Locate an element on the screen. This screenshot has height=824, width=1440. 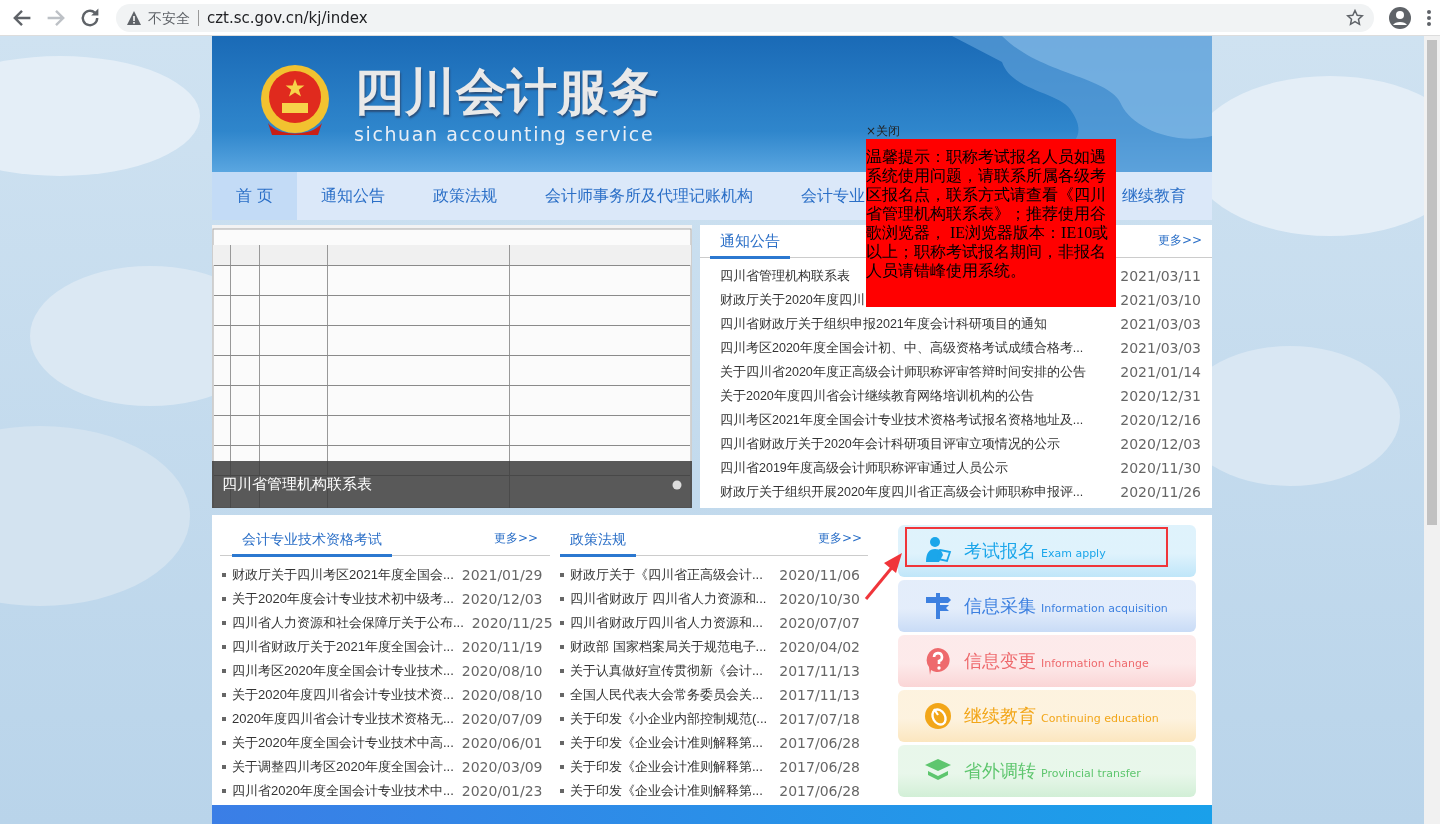
url-text: czt.sc.gov.cn/kj/index is located at coordinates (287, 17).